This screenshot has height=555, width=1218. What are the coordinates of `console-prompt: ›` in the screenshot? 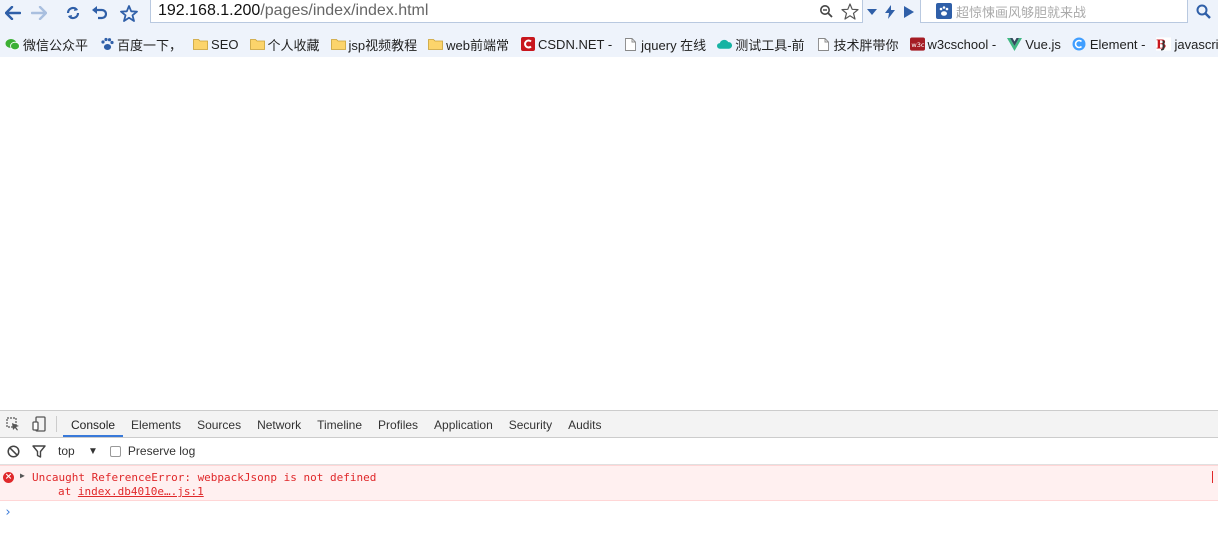 It's located at (609, 512).